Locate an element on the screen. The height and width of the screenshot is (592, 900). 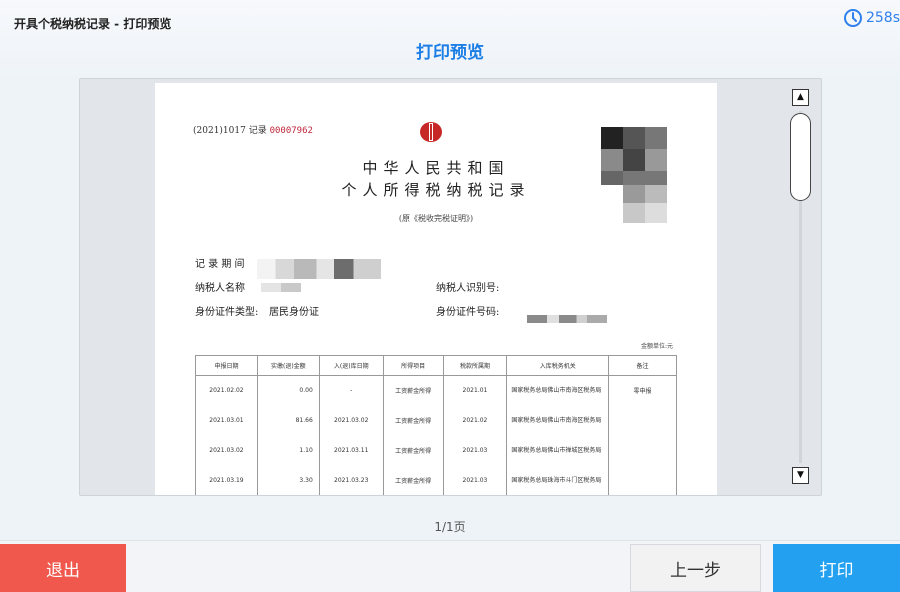
record-period-label: 记 录 期 间 is located at coordinates (220, 264).